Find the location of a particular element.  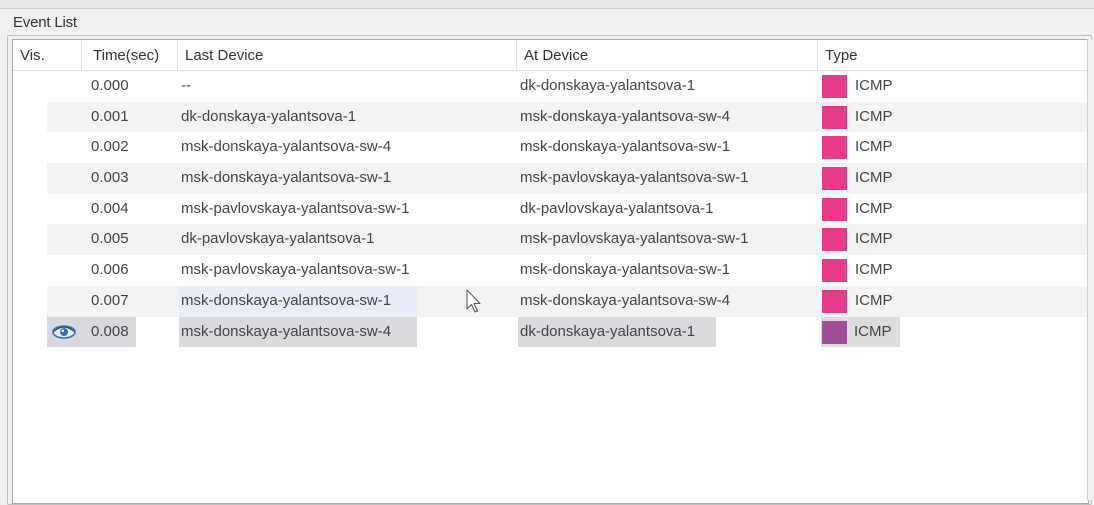

last-device-cell: dk-pavlovskaya-yalantsova-1 is located at coordinates (278, 239).